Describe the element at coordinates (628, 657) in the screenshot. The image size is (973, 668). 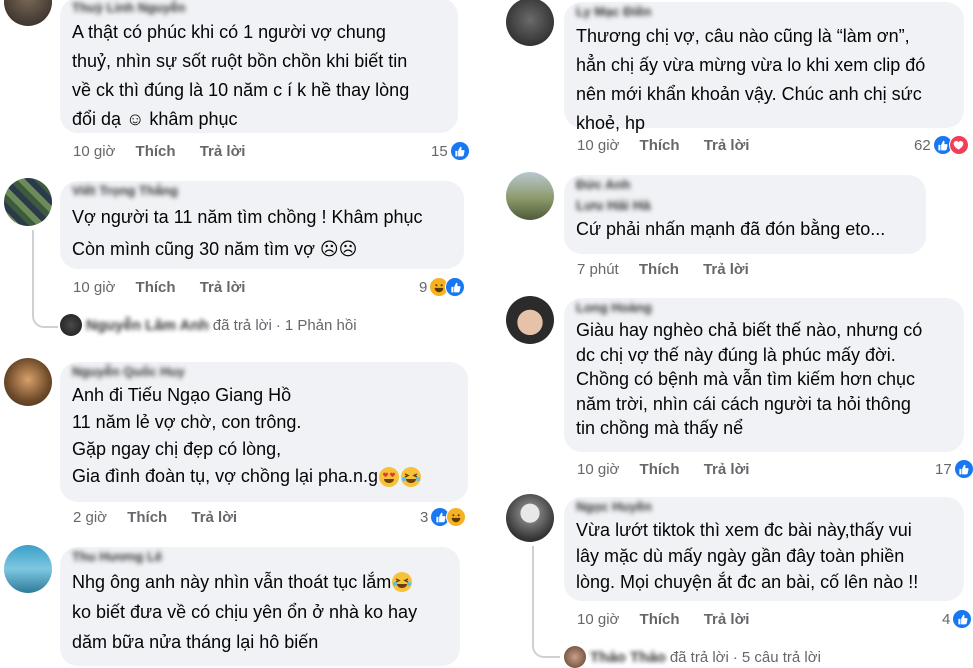
I see `replier-name: Thảo Thảo` at that location.